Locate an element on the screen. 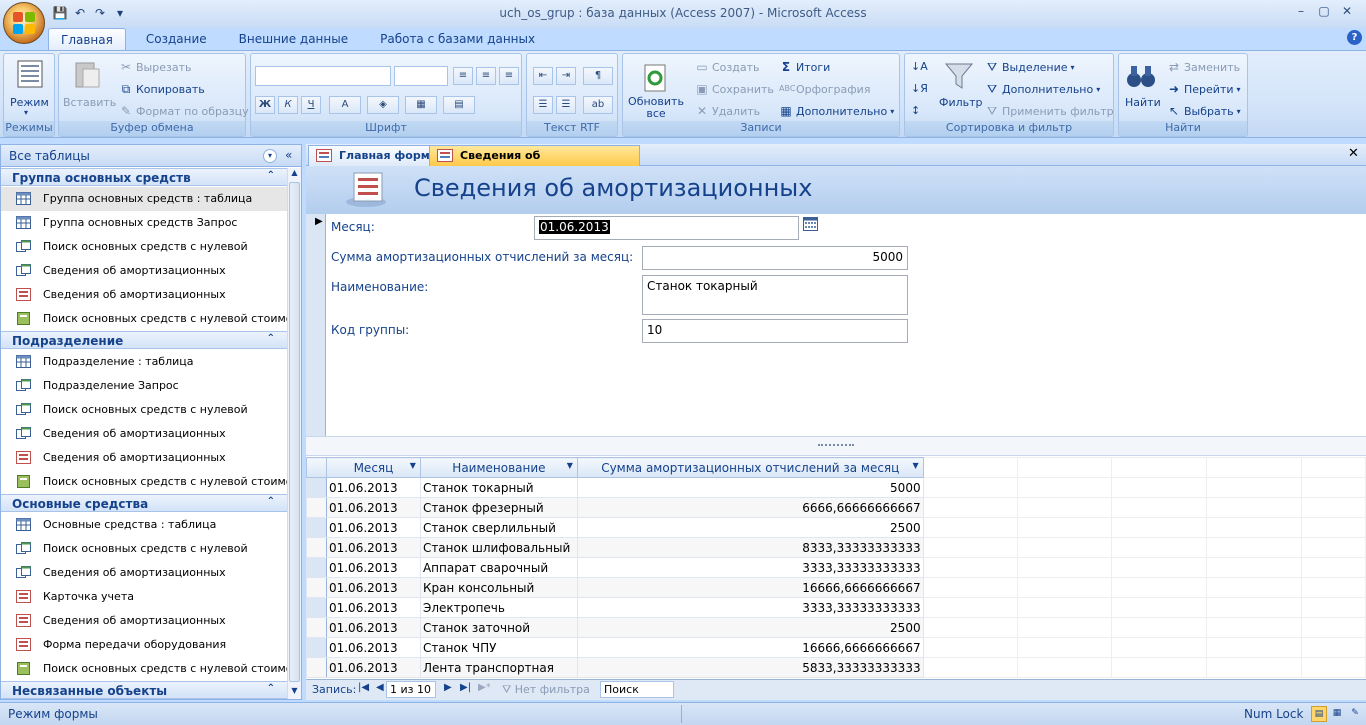 This screenshot has width=1366, height=725. scroll-thumb is located at coordinates (294, 432).